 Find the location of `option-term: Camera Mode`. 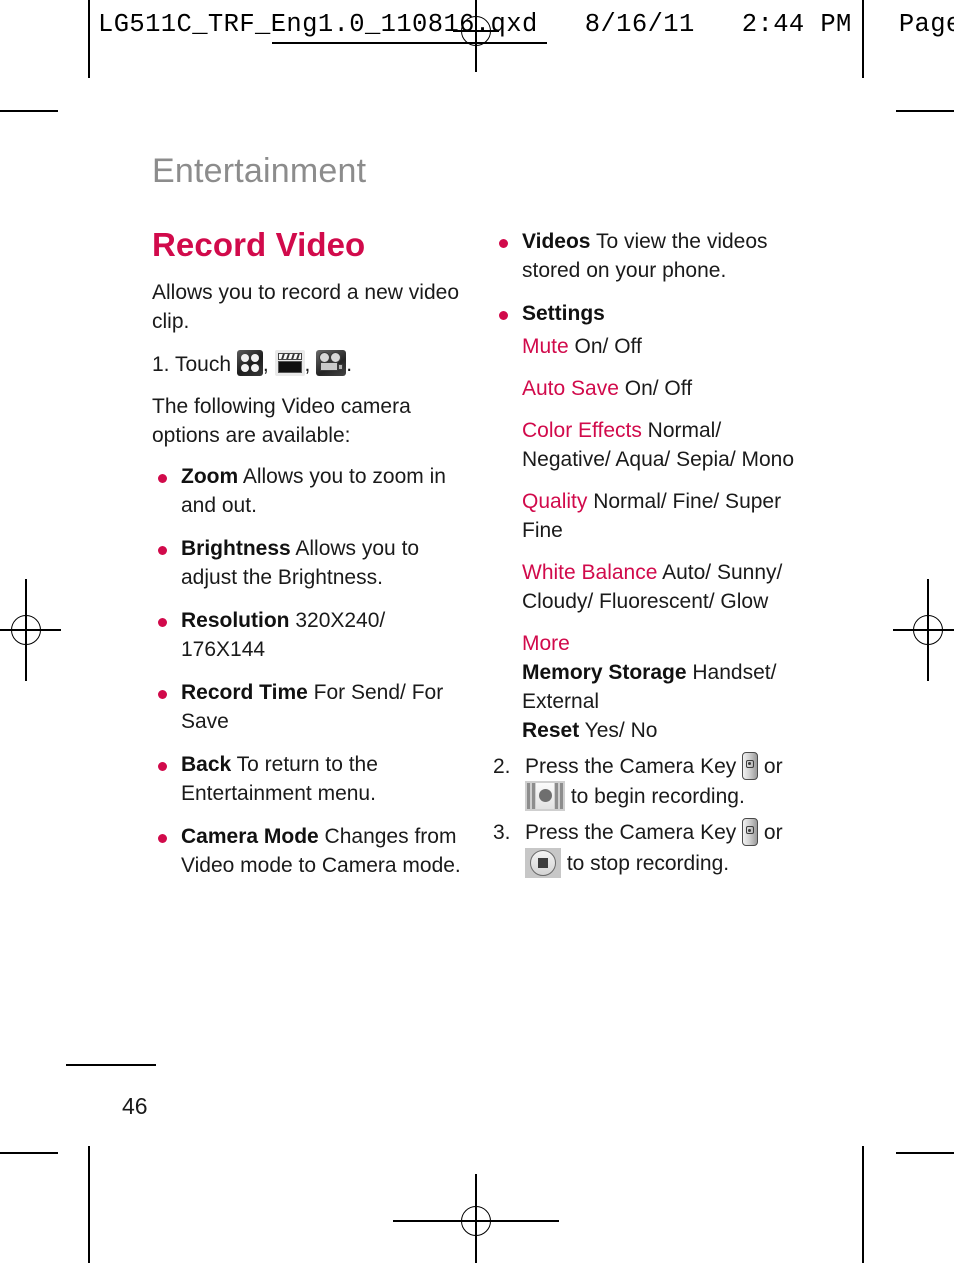

option-term: Camera Mode is located at coordinates (250, 837).